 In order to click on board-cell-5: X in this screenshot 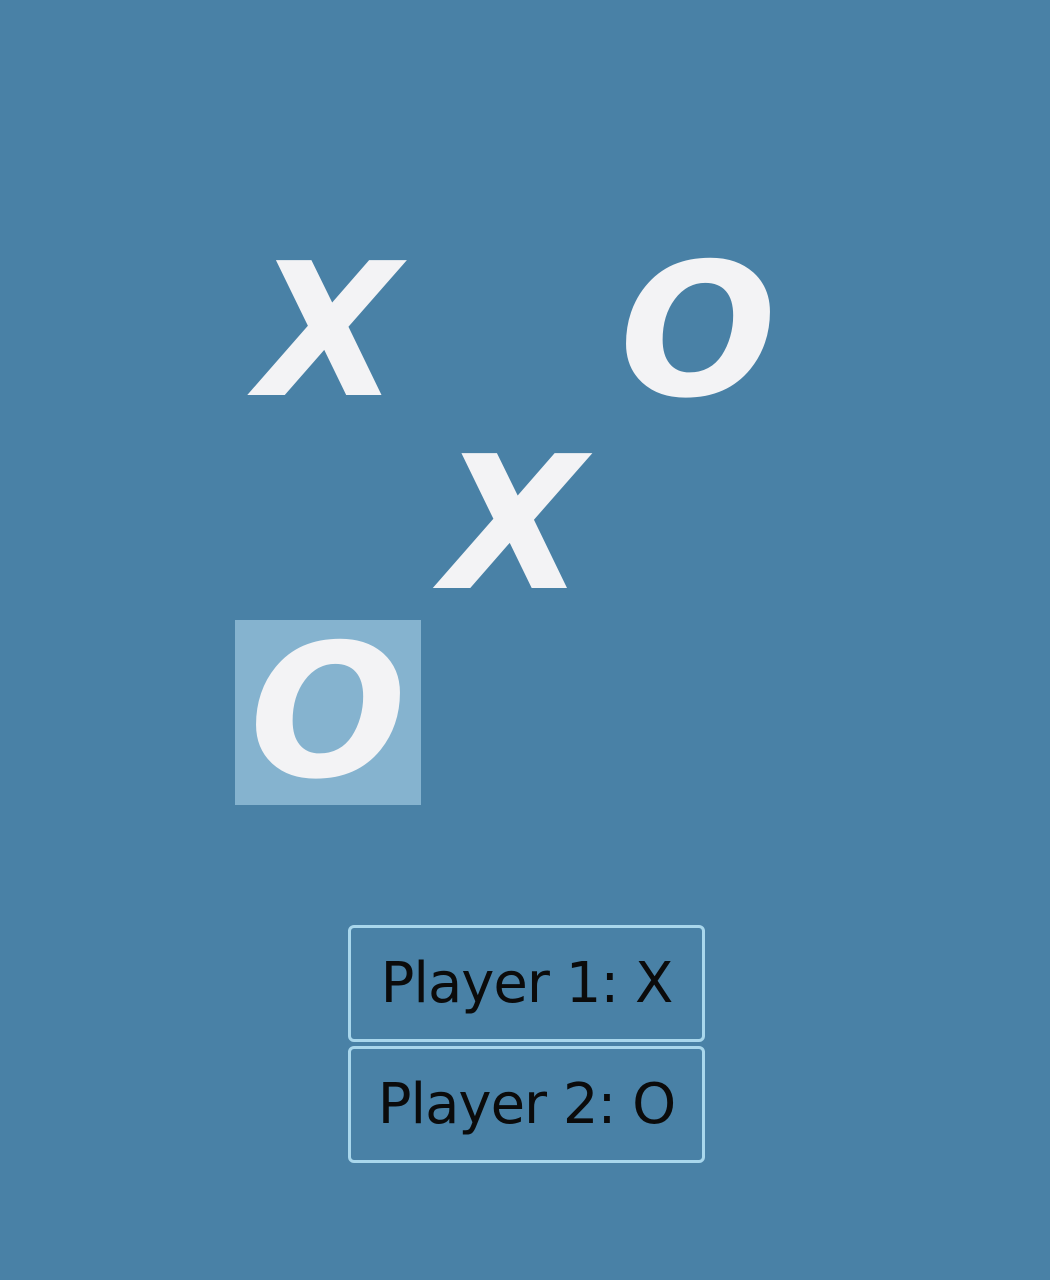, I will do `click(513, 524)`.